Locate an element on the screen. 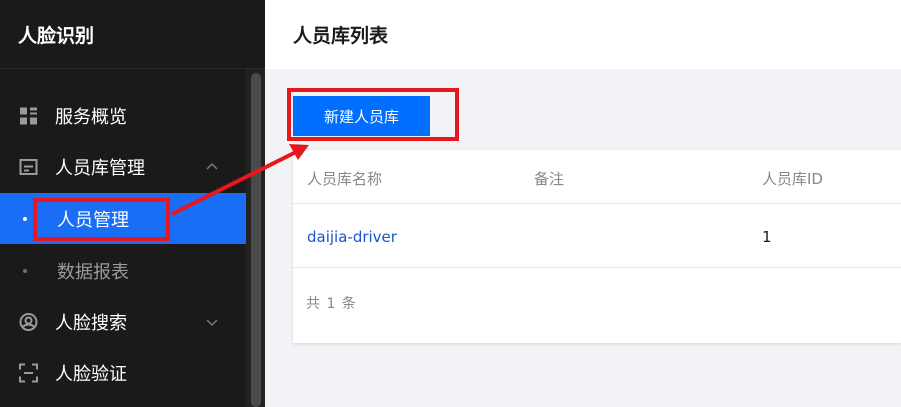 This screenshot has height=407, width=901. sidebar-item-library-management: 人员库管理 is located at coordinates (123, 166).